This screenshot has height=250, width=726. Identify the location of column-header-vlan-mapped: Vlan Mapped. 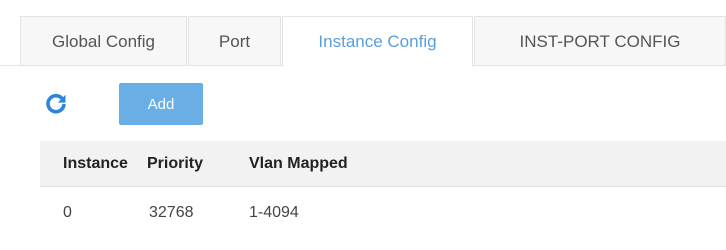
(298, 163).